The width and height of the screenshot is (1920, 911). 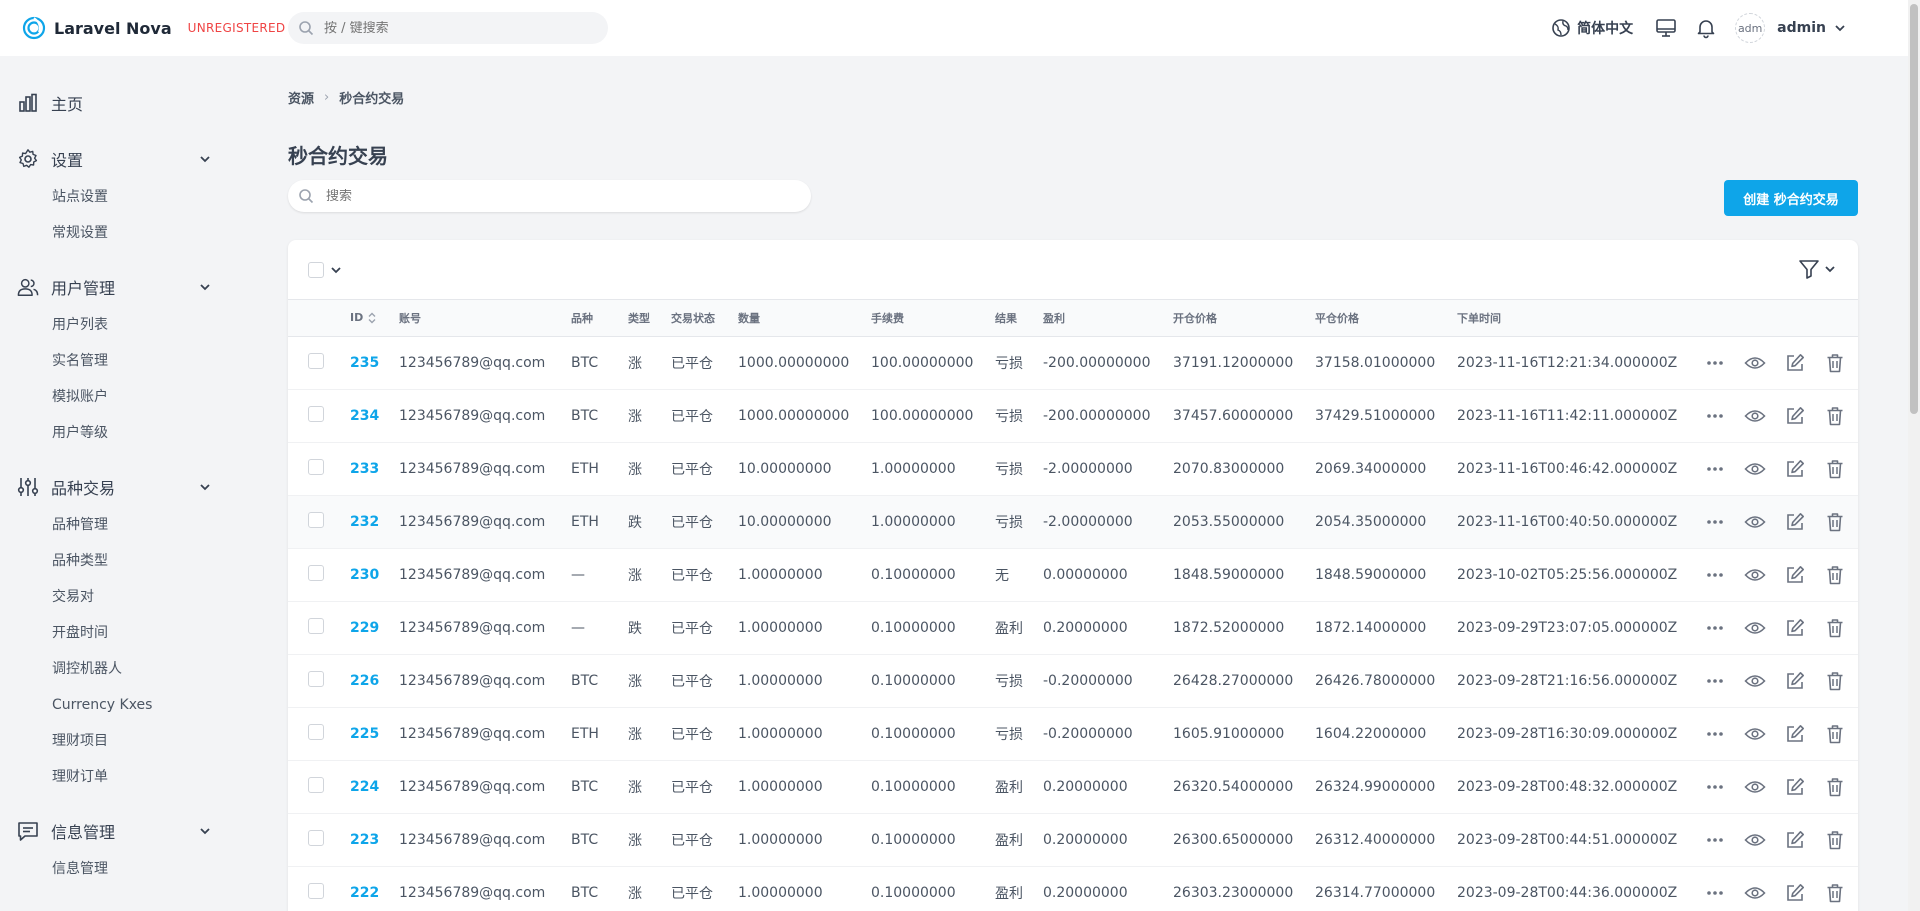 I want to click on cell-id: 232, so click(x=374, y=521).